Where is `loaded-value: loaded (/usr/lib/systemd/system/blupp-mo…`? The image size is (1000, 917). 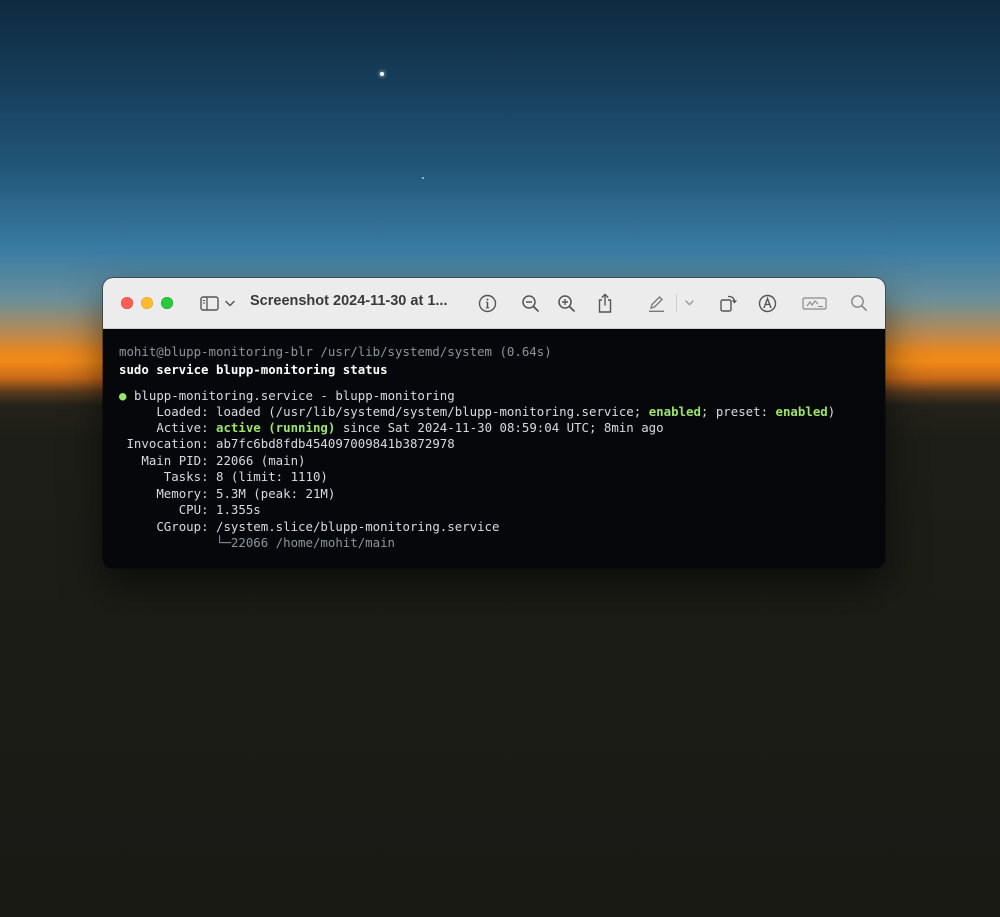
loaded-value: loaded (/usr/lib/systemd/system/blupp-mo… is located at coordinates (429, 411).